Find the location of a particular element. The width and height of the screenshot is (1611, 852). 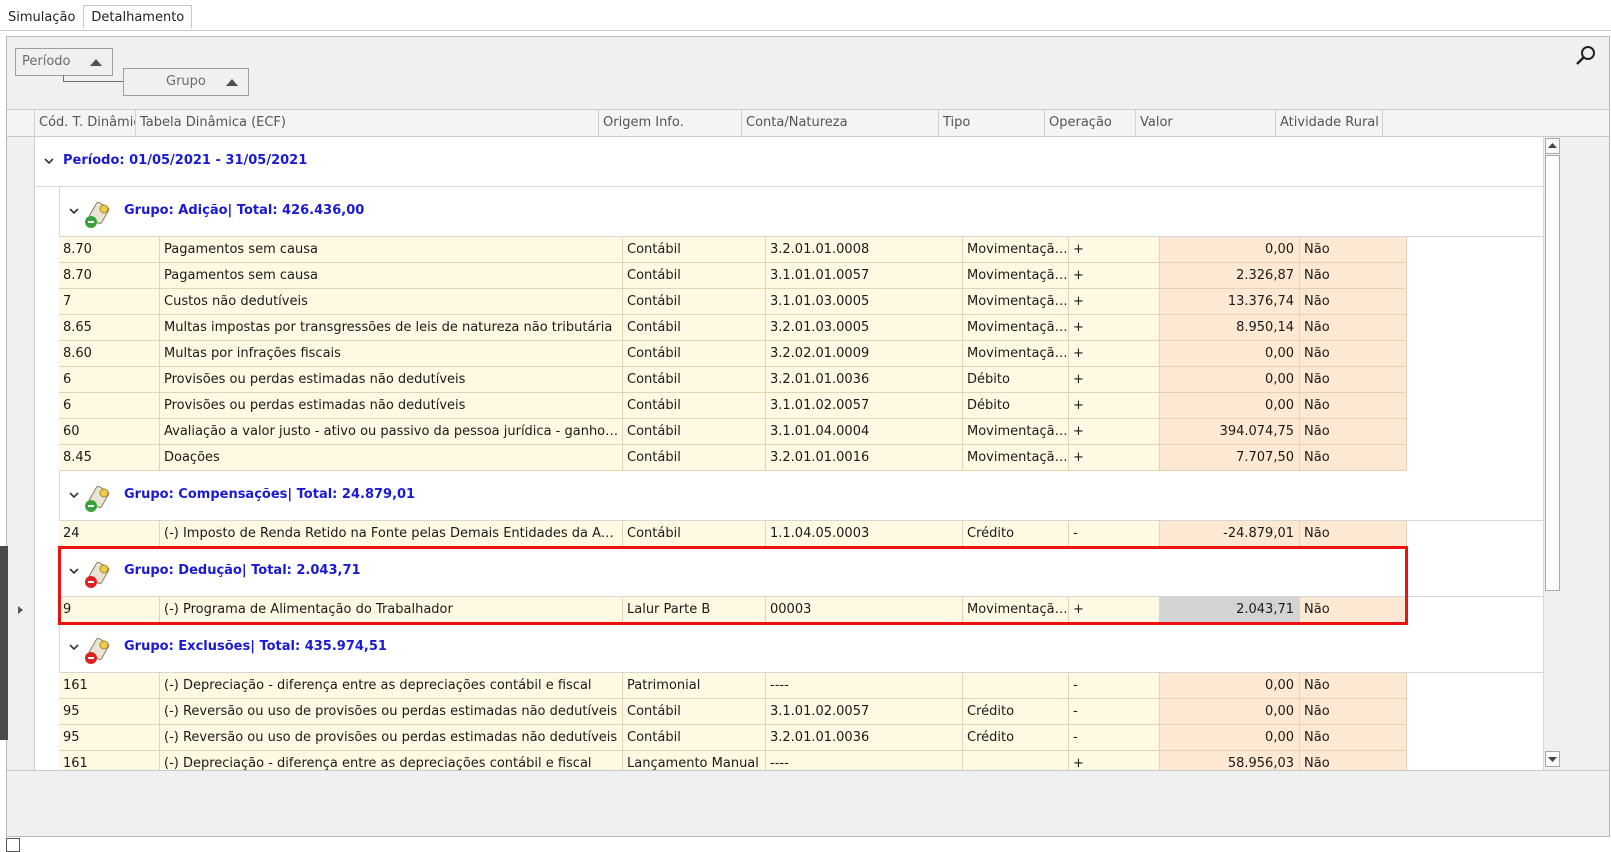

header-conta-natureza: Conta/Natureza is located at coordinates (840, 123).